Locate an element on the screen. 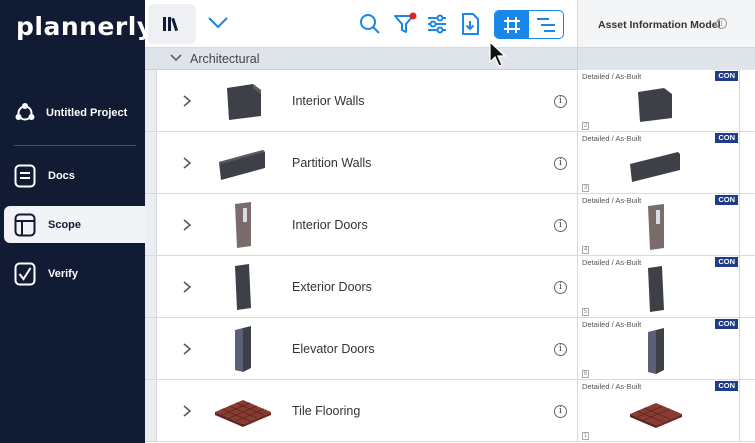 This screenshot has height=443, width=755. aim-column-title: Asset Information Model is located at coordinates (659, 25).